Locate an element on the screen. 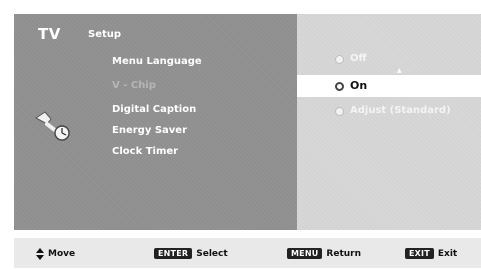 This screenshot has height=270, width=481. menu-item-v-chip: V - Chip is located at coordinates (157, 90).